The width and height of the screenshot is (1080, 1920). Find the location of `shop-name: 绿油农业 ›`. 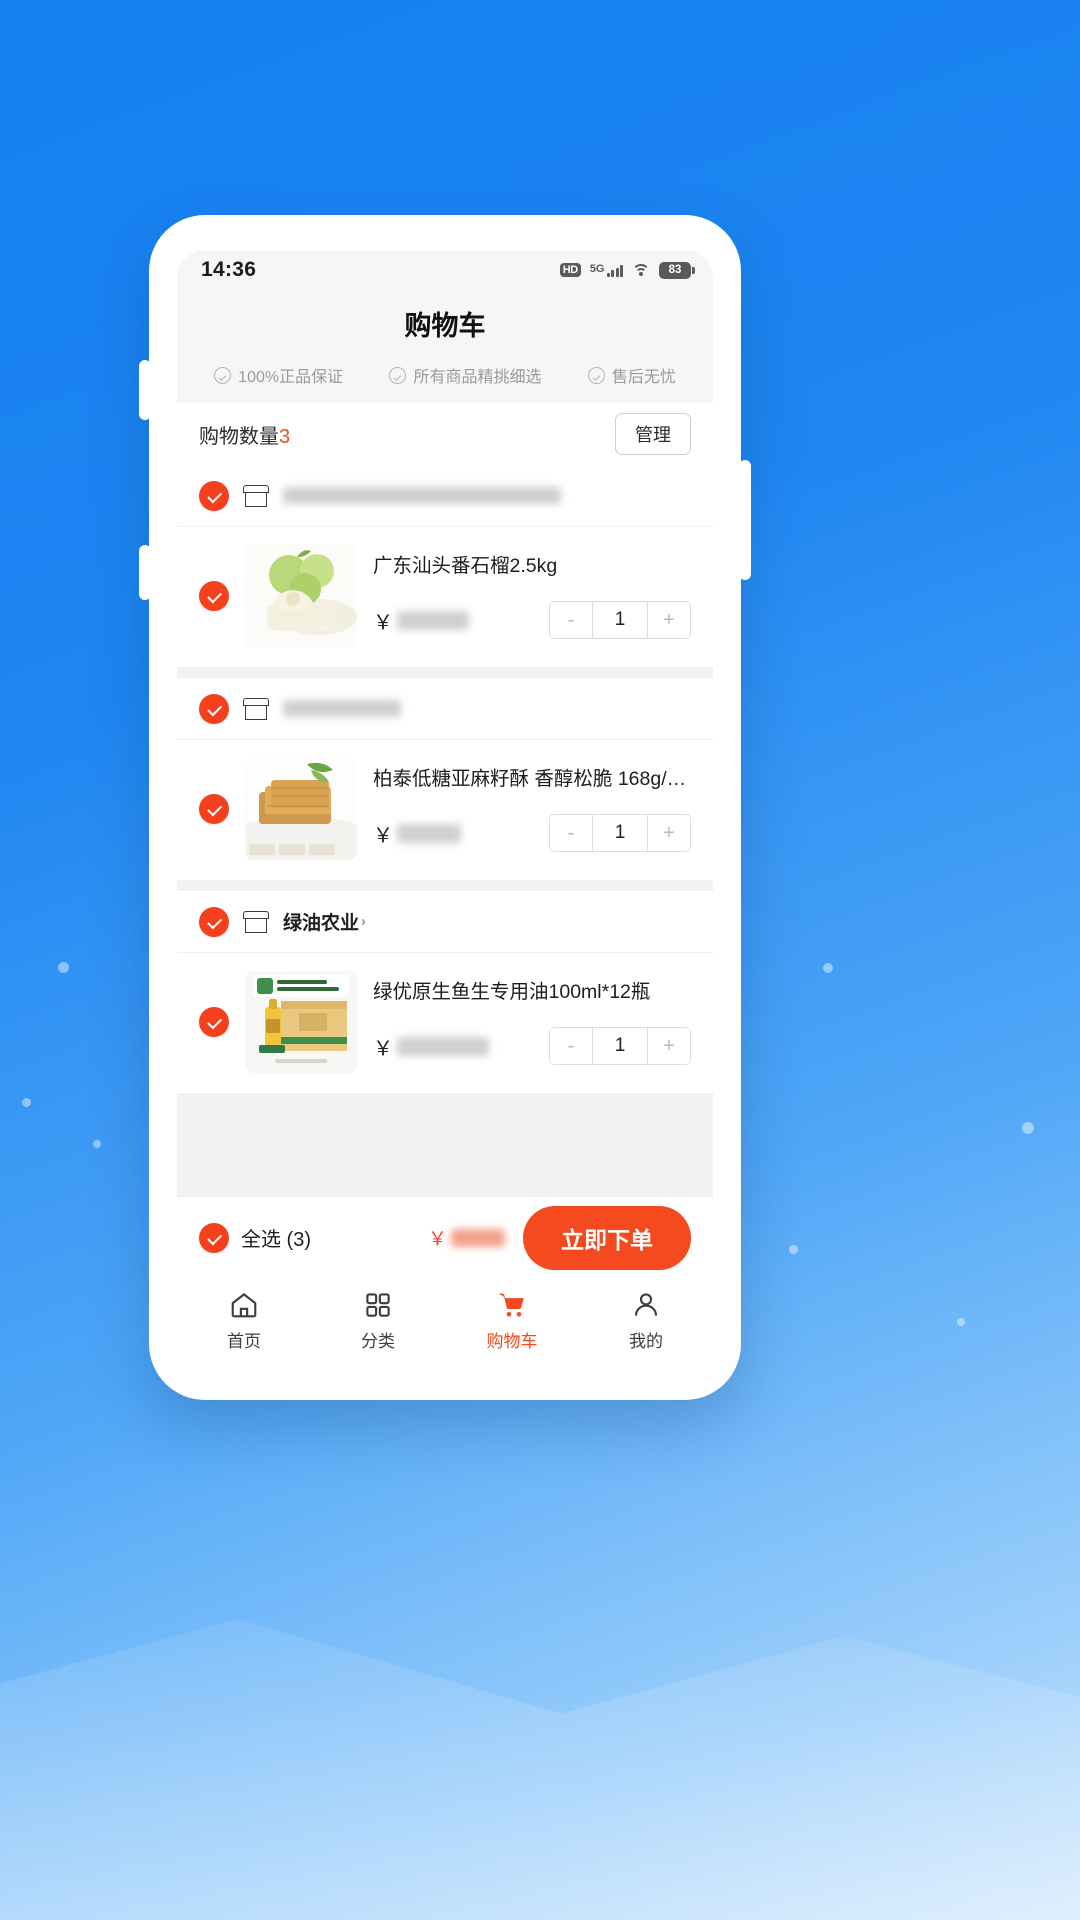

shop-name: 绿油农业 › is located at coordinates (324, 921).